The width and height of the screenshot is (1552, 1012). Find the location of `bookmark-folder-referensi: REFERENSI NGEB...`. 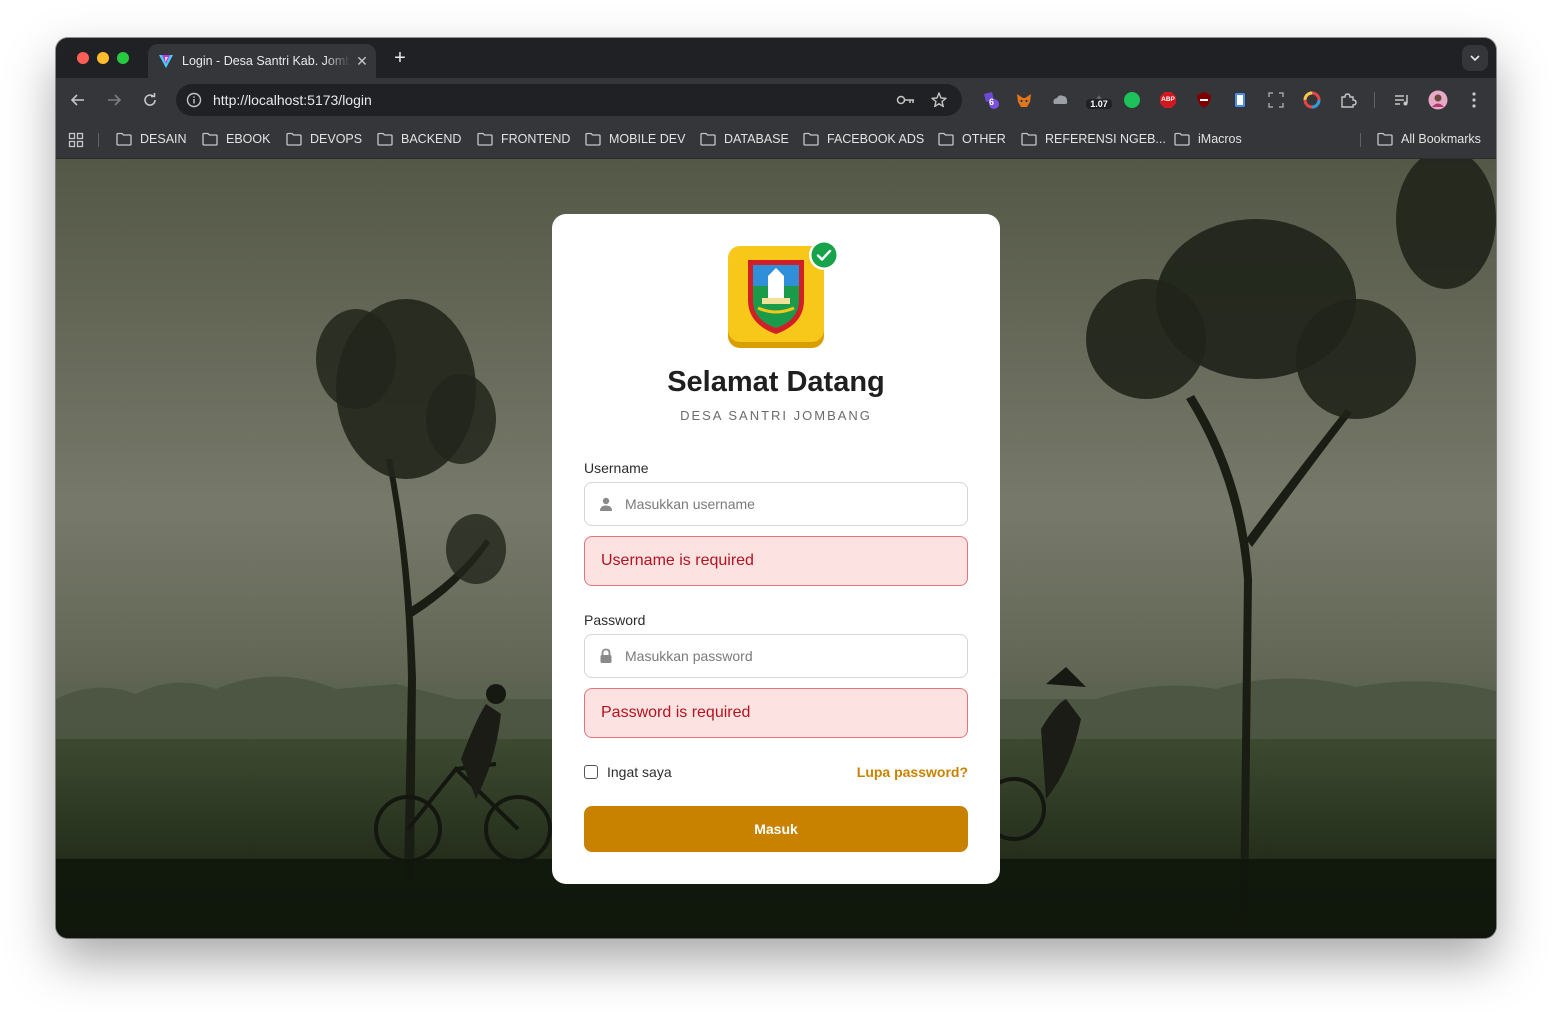

bookmark-folder-referensi: REFERENSI NGEB... is located at coordinates (1093, 139).